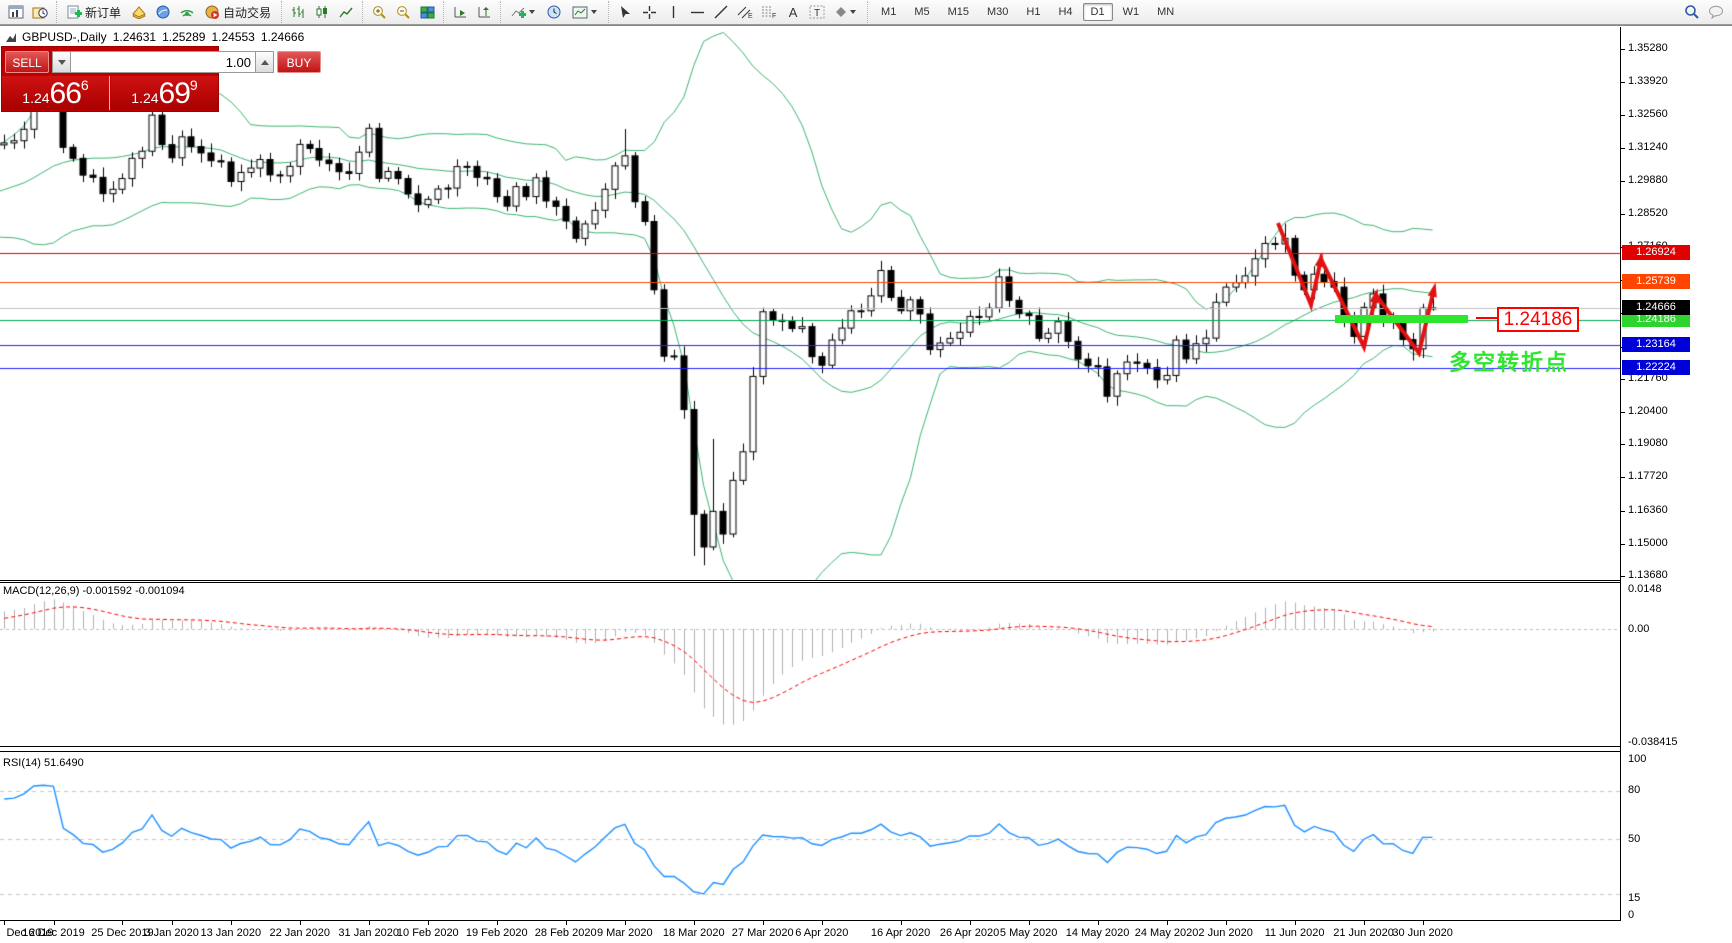 The width and height of the screenshot is (1732, 943). Describe the element at coordinates (769, 12) in the screenshot. I see `fibonacci-icon: F` at that location.